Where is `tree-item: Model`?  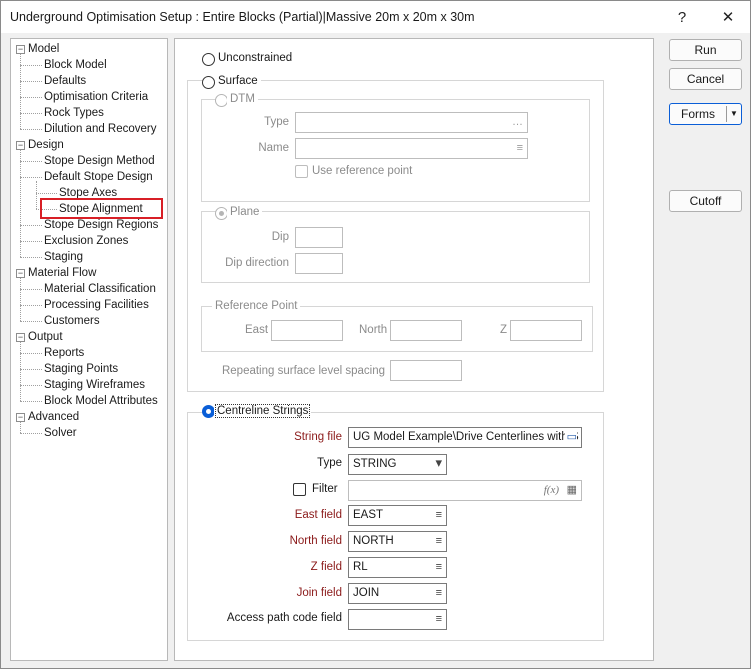 tree-item: Model is located at coordinates (43, 49).